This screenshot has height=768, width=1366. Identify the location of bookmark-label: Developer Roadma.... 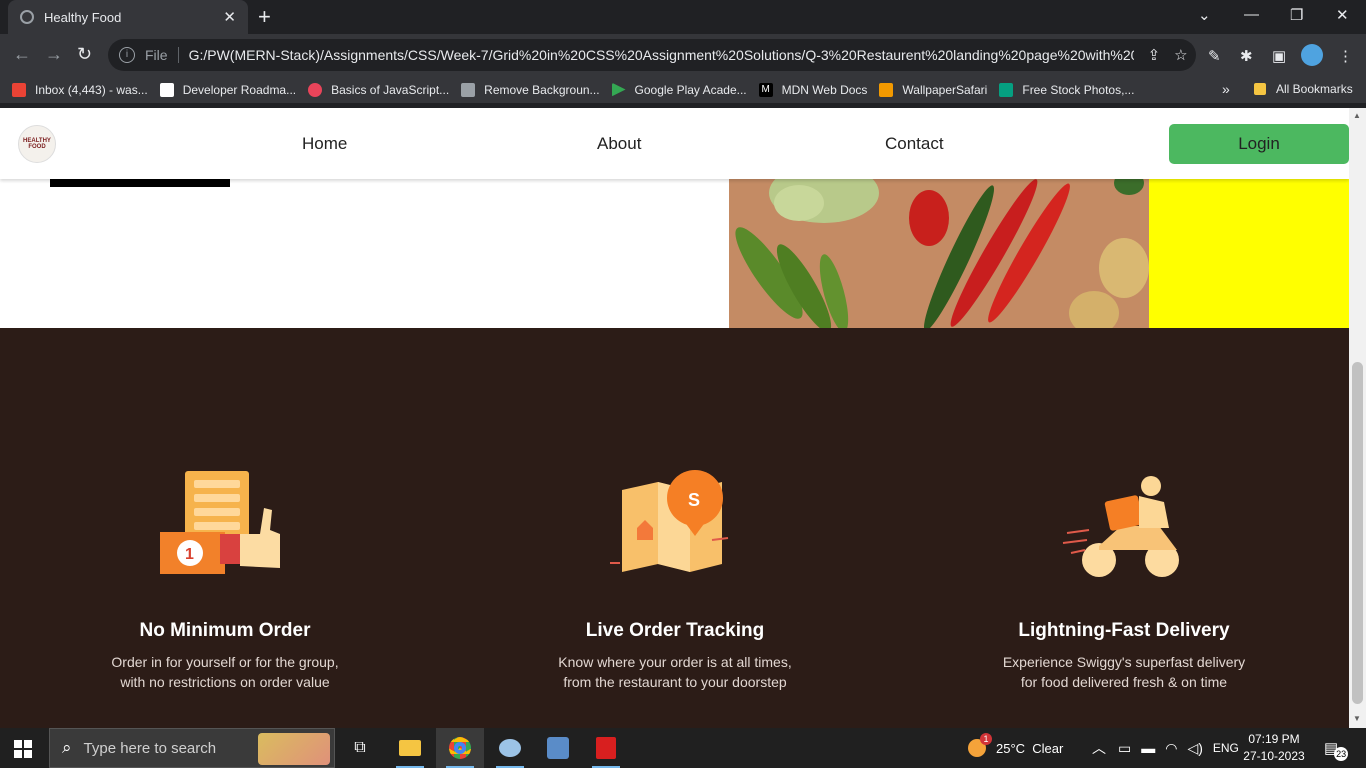
(239, 89).